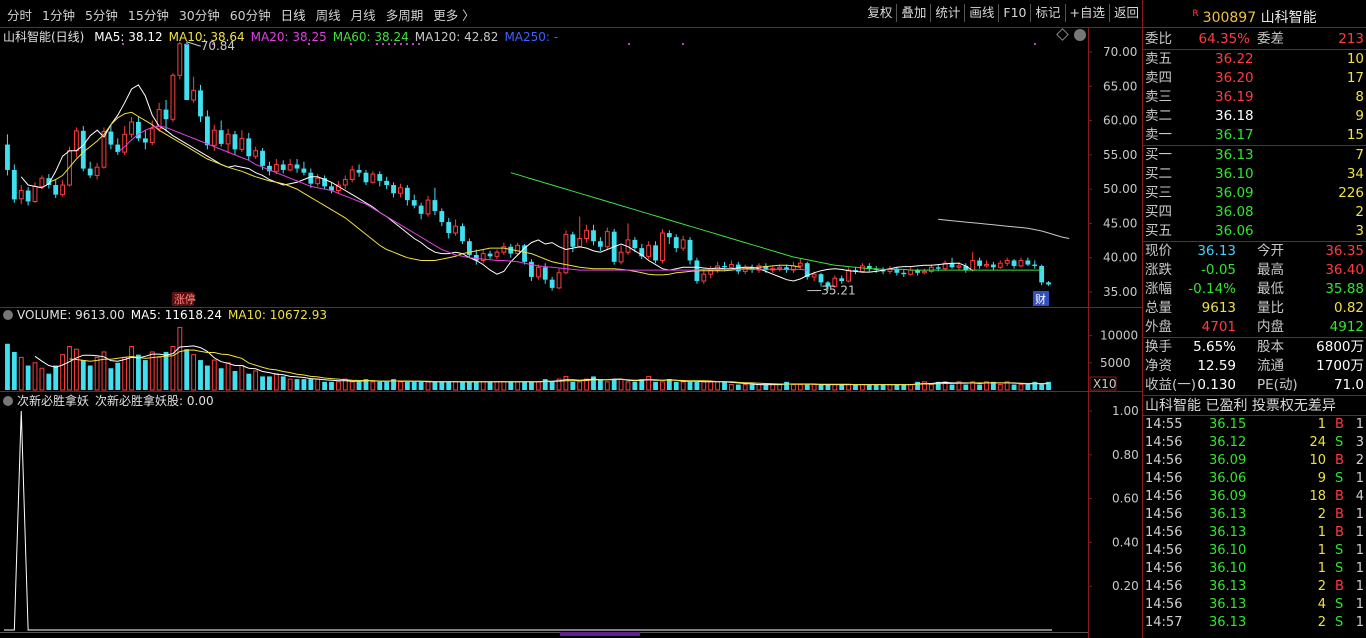 The image size is (1366, 638). Describe the element at coordinates (1270, 289) in the screenshot. I see `row-label-2: 最低` at that location.